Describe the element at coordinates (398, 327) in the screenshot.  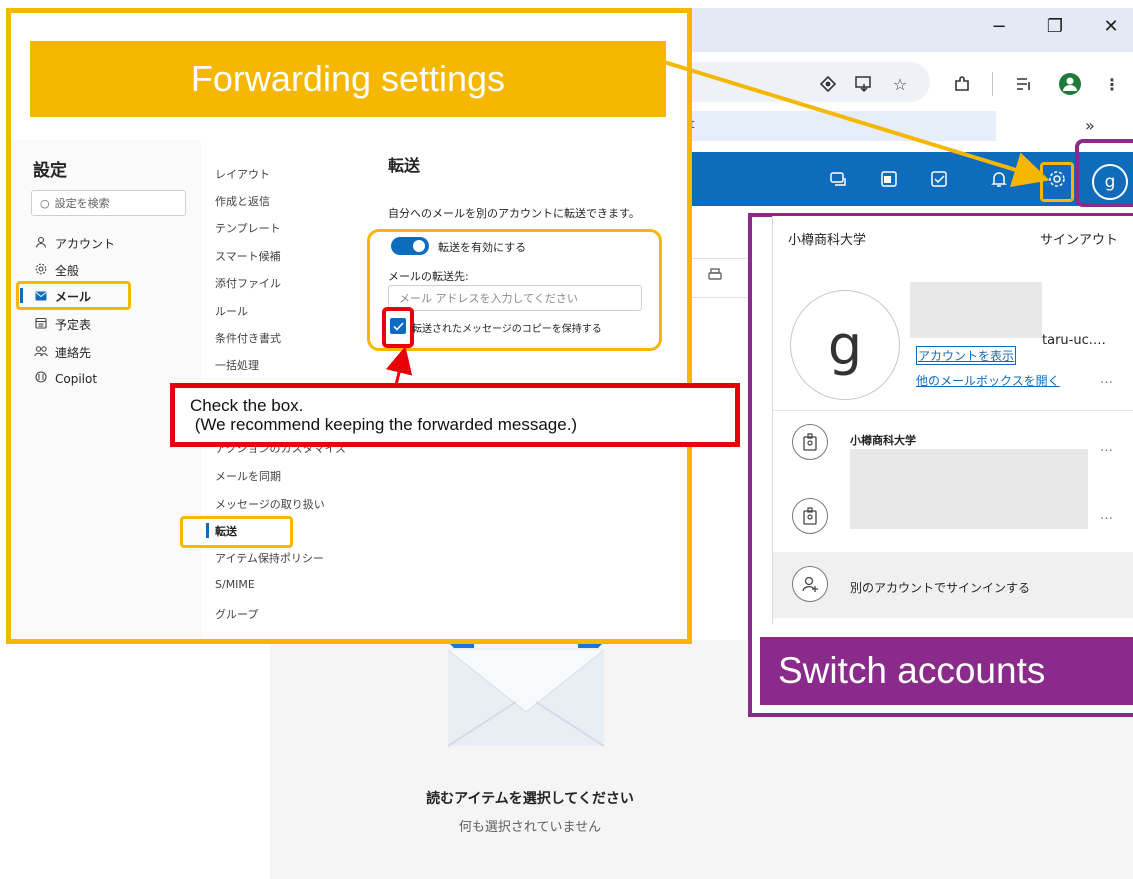
I see `checkbox-highlight` at that location.